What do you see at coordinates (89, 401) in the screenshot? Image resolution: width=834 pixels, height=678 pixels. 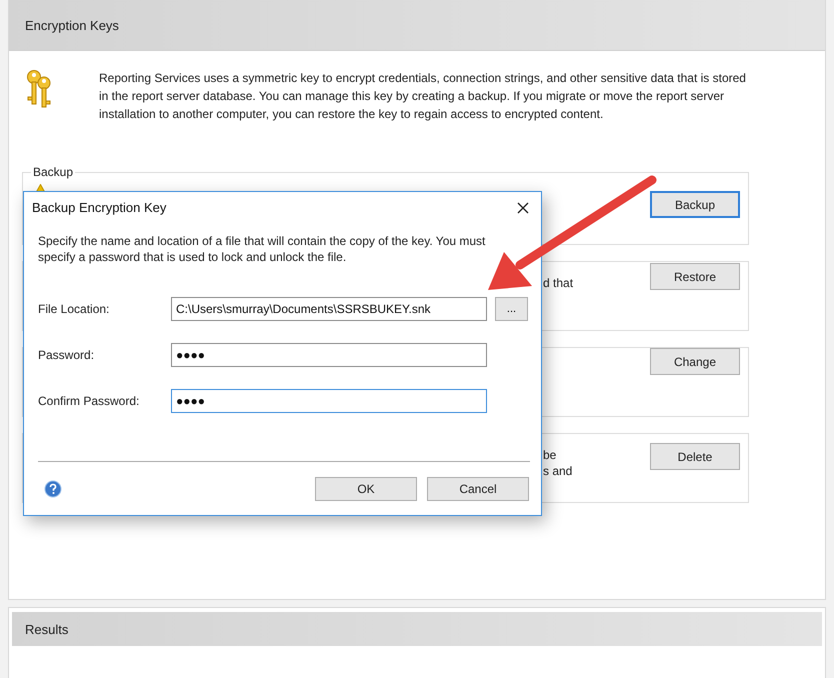 I see `field-label: Confirm Password:` at bounding box center [89, 401].